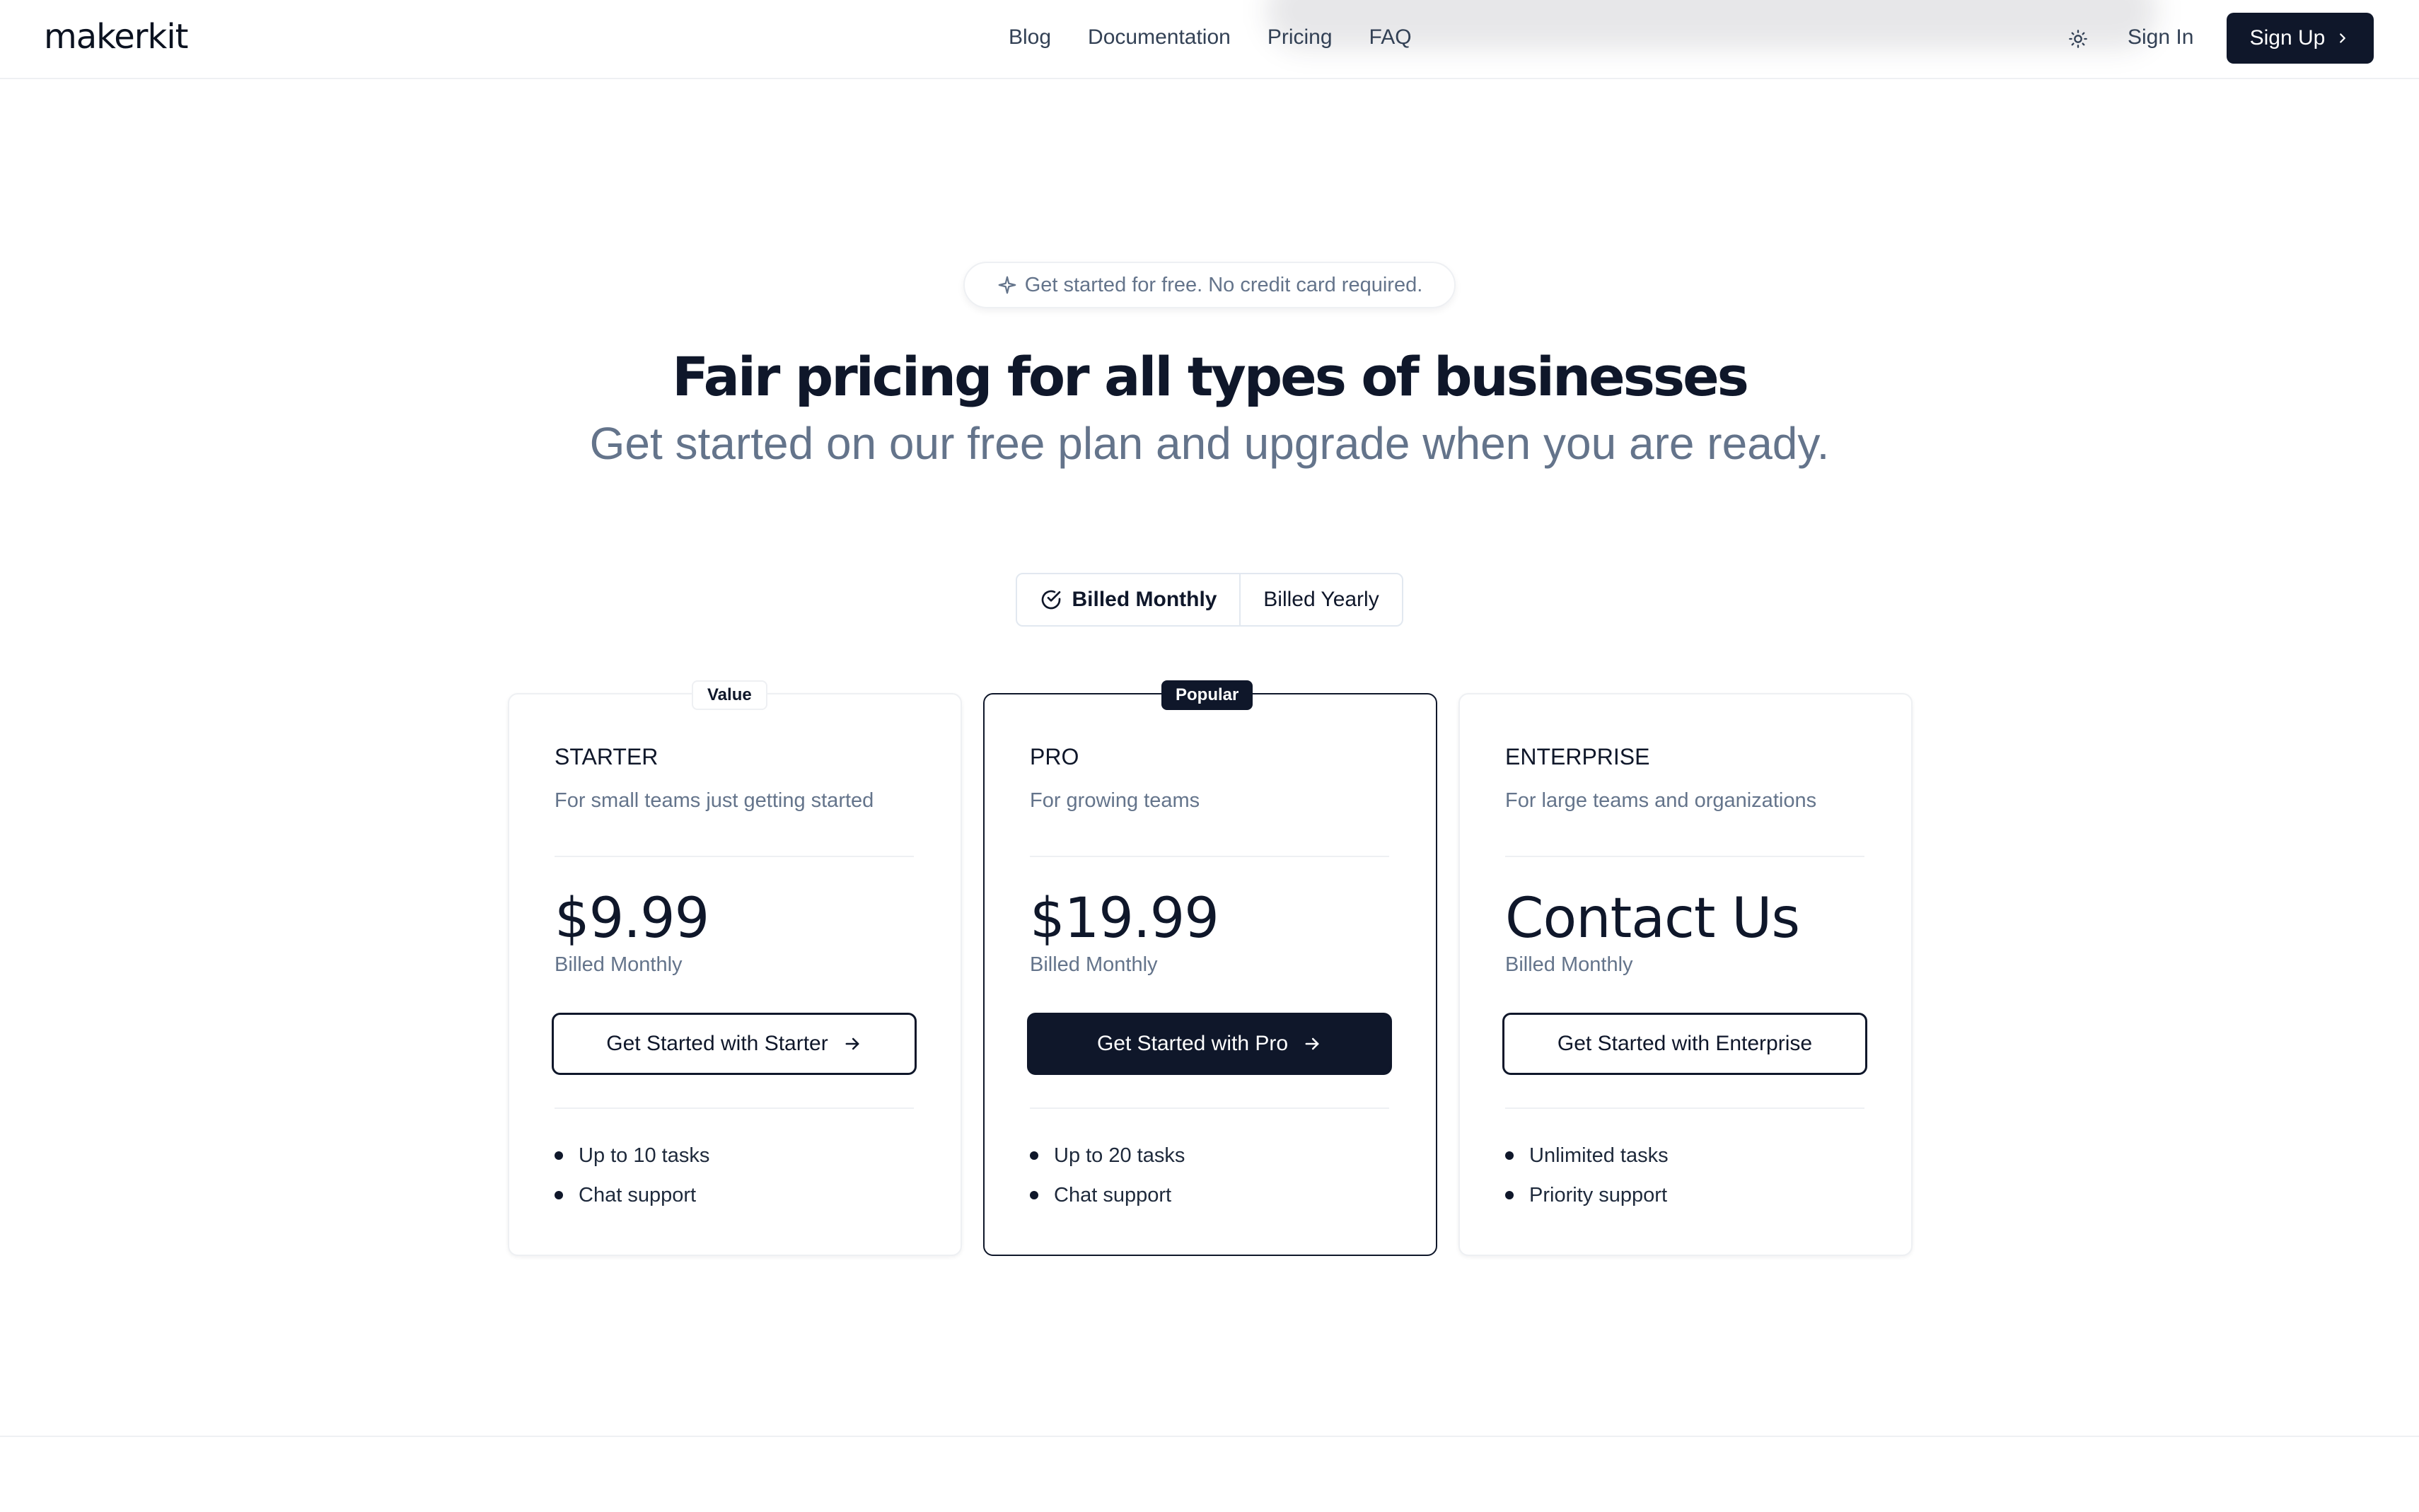 The width and height of the screenshot is (2419, 1512). I want to click on billed-monthly-option: Billed Monthly, so click(1129, 599).